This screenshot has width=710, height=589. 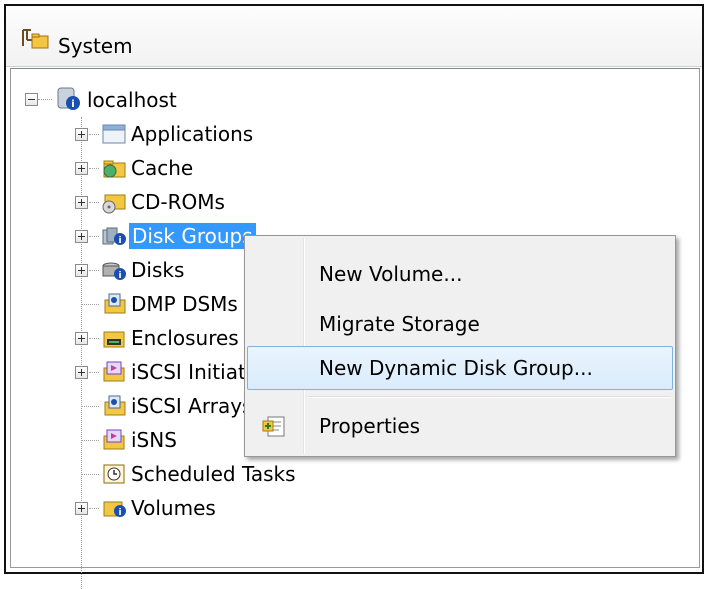 I want to click on tree-item-enclosures: Enclosures, so click(x=131, y=339).